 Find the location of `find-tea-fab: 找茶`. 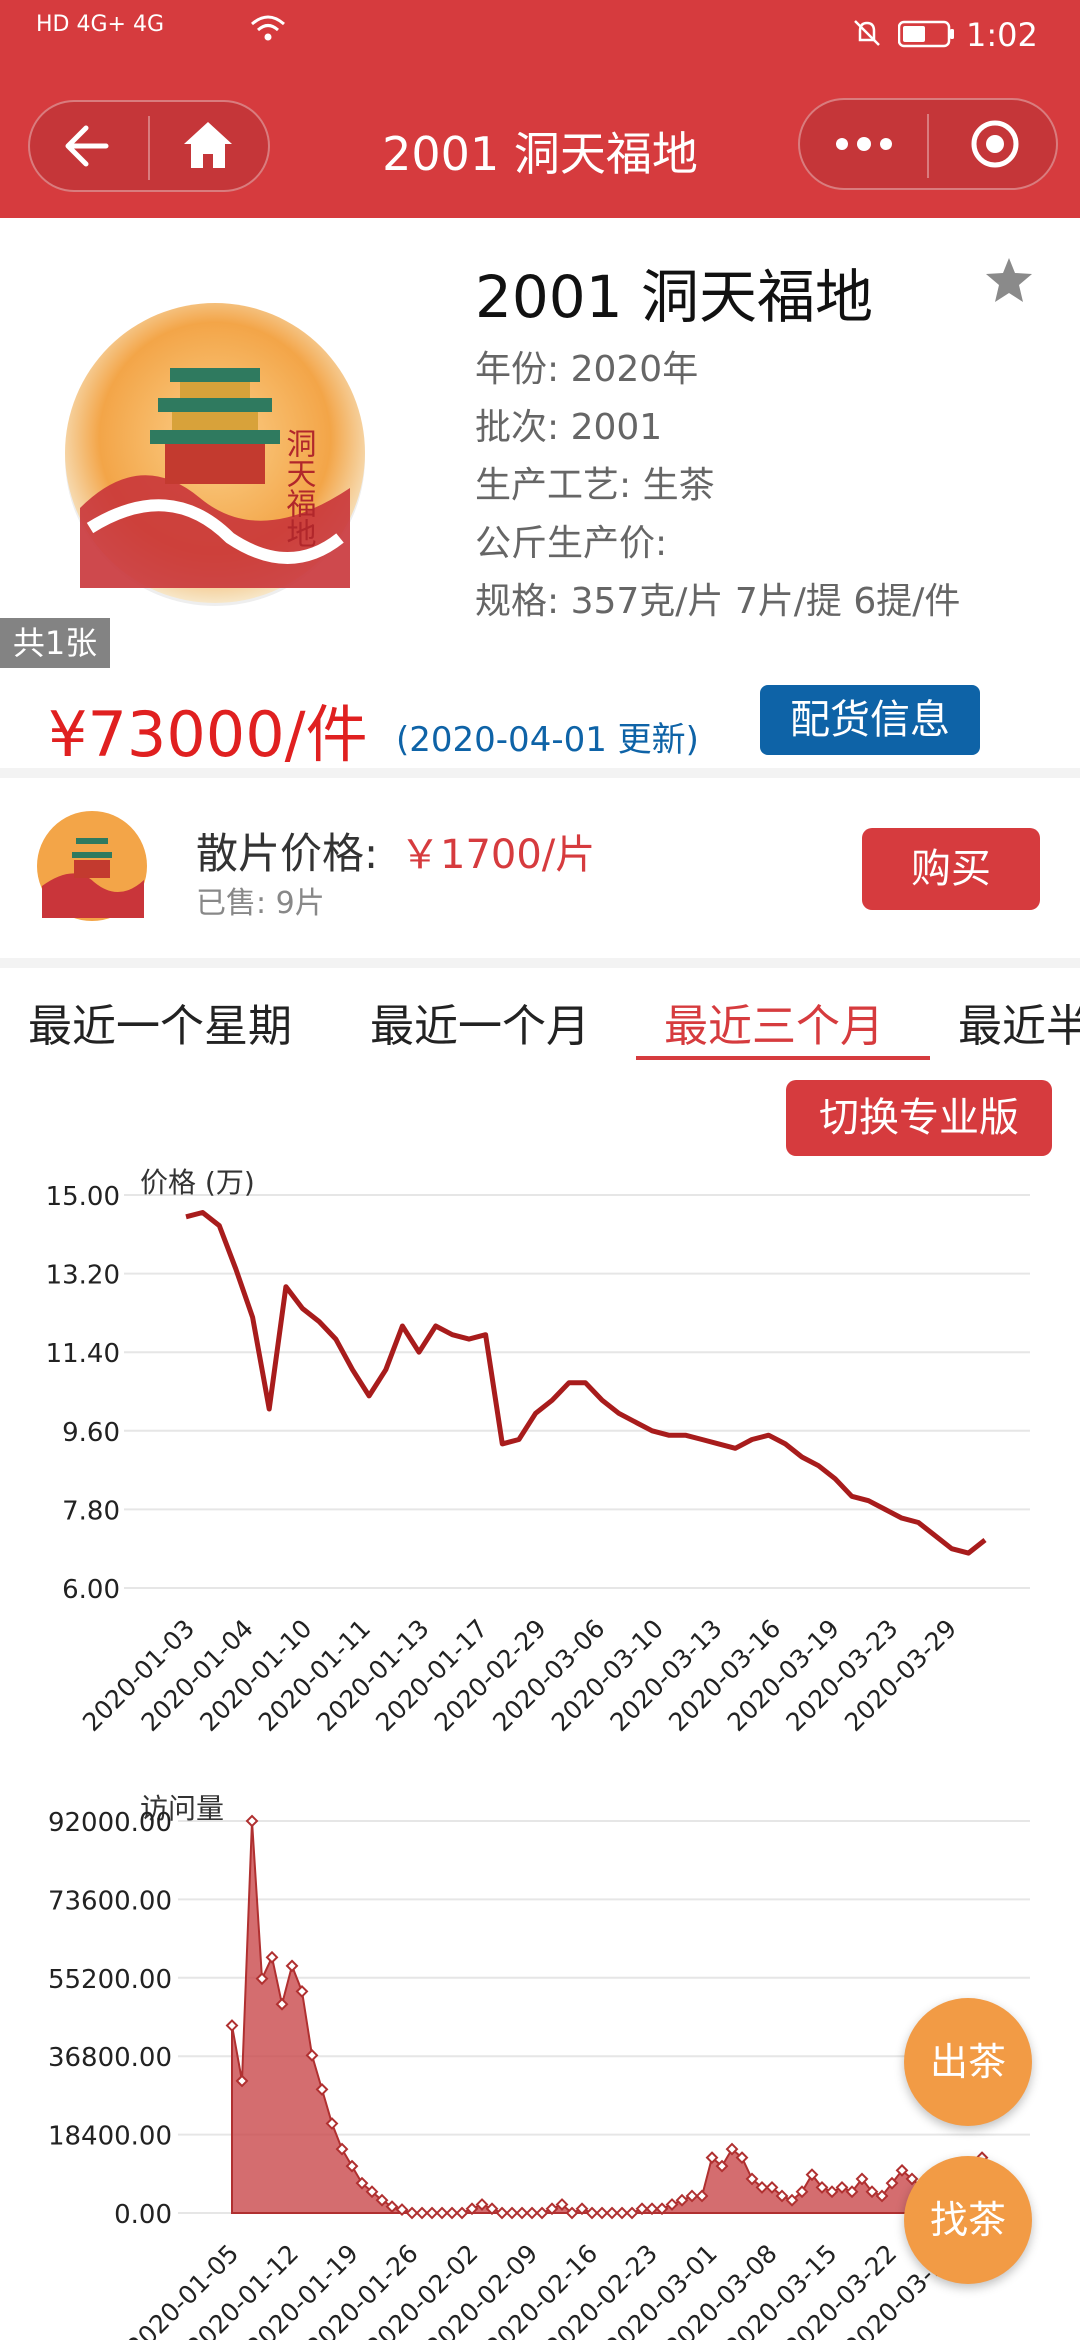

find-tea-fab: 找茶 is located at coordinates (968, 2220).